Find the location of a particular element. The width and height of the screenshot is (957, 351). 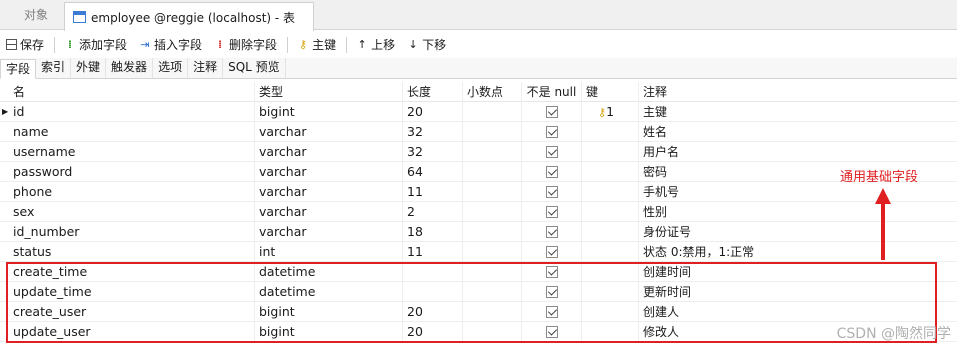

cell-name: create_time is located at coordinates (132, 272).